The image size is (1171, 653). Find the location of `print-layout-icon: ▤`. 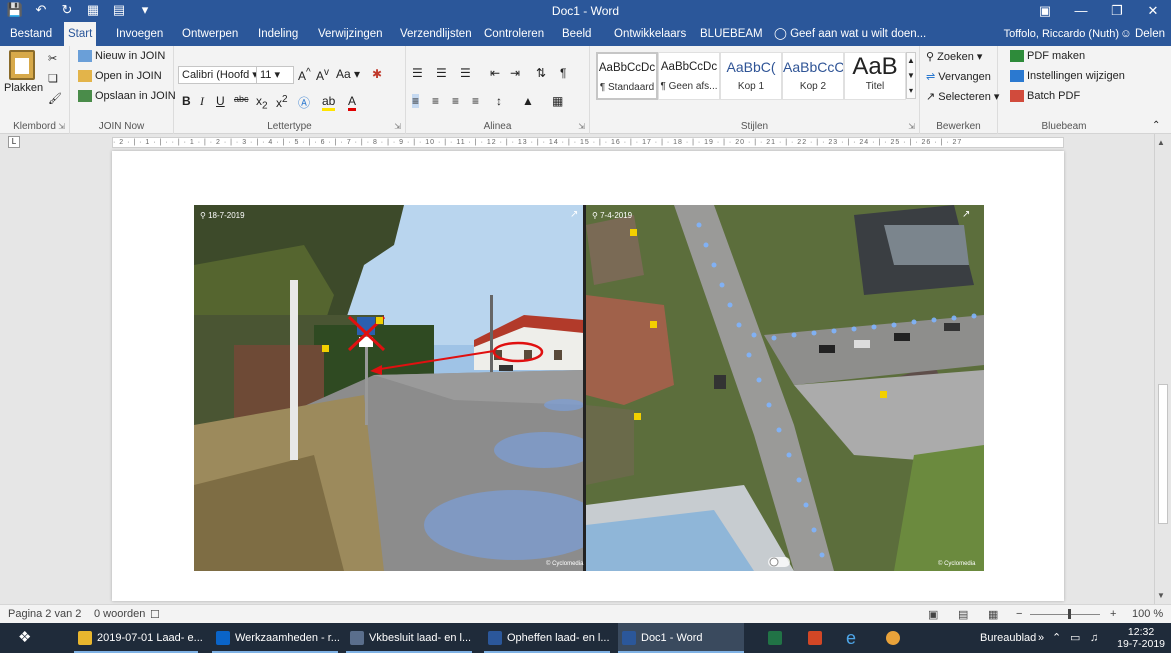

print-layout-icon: ▤ is located at coordinates (963, 614).